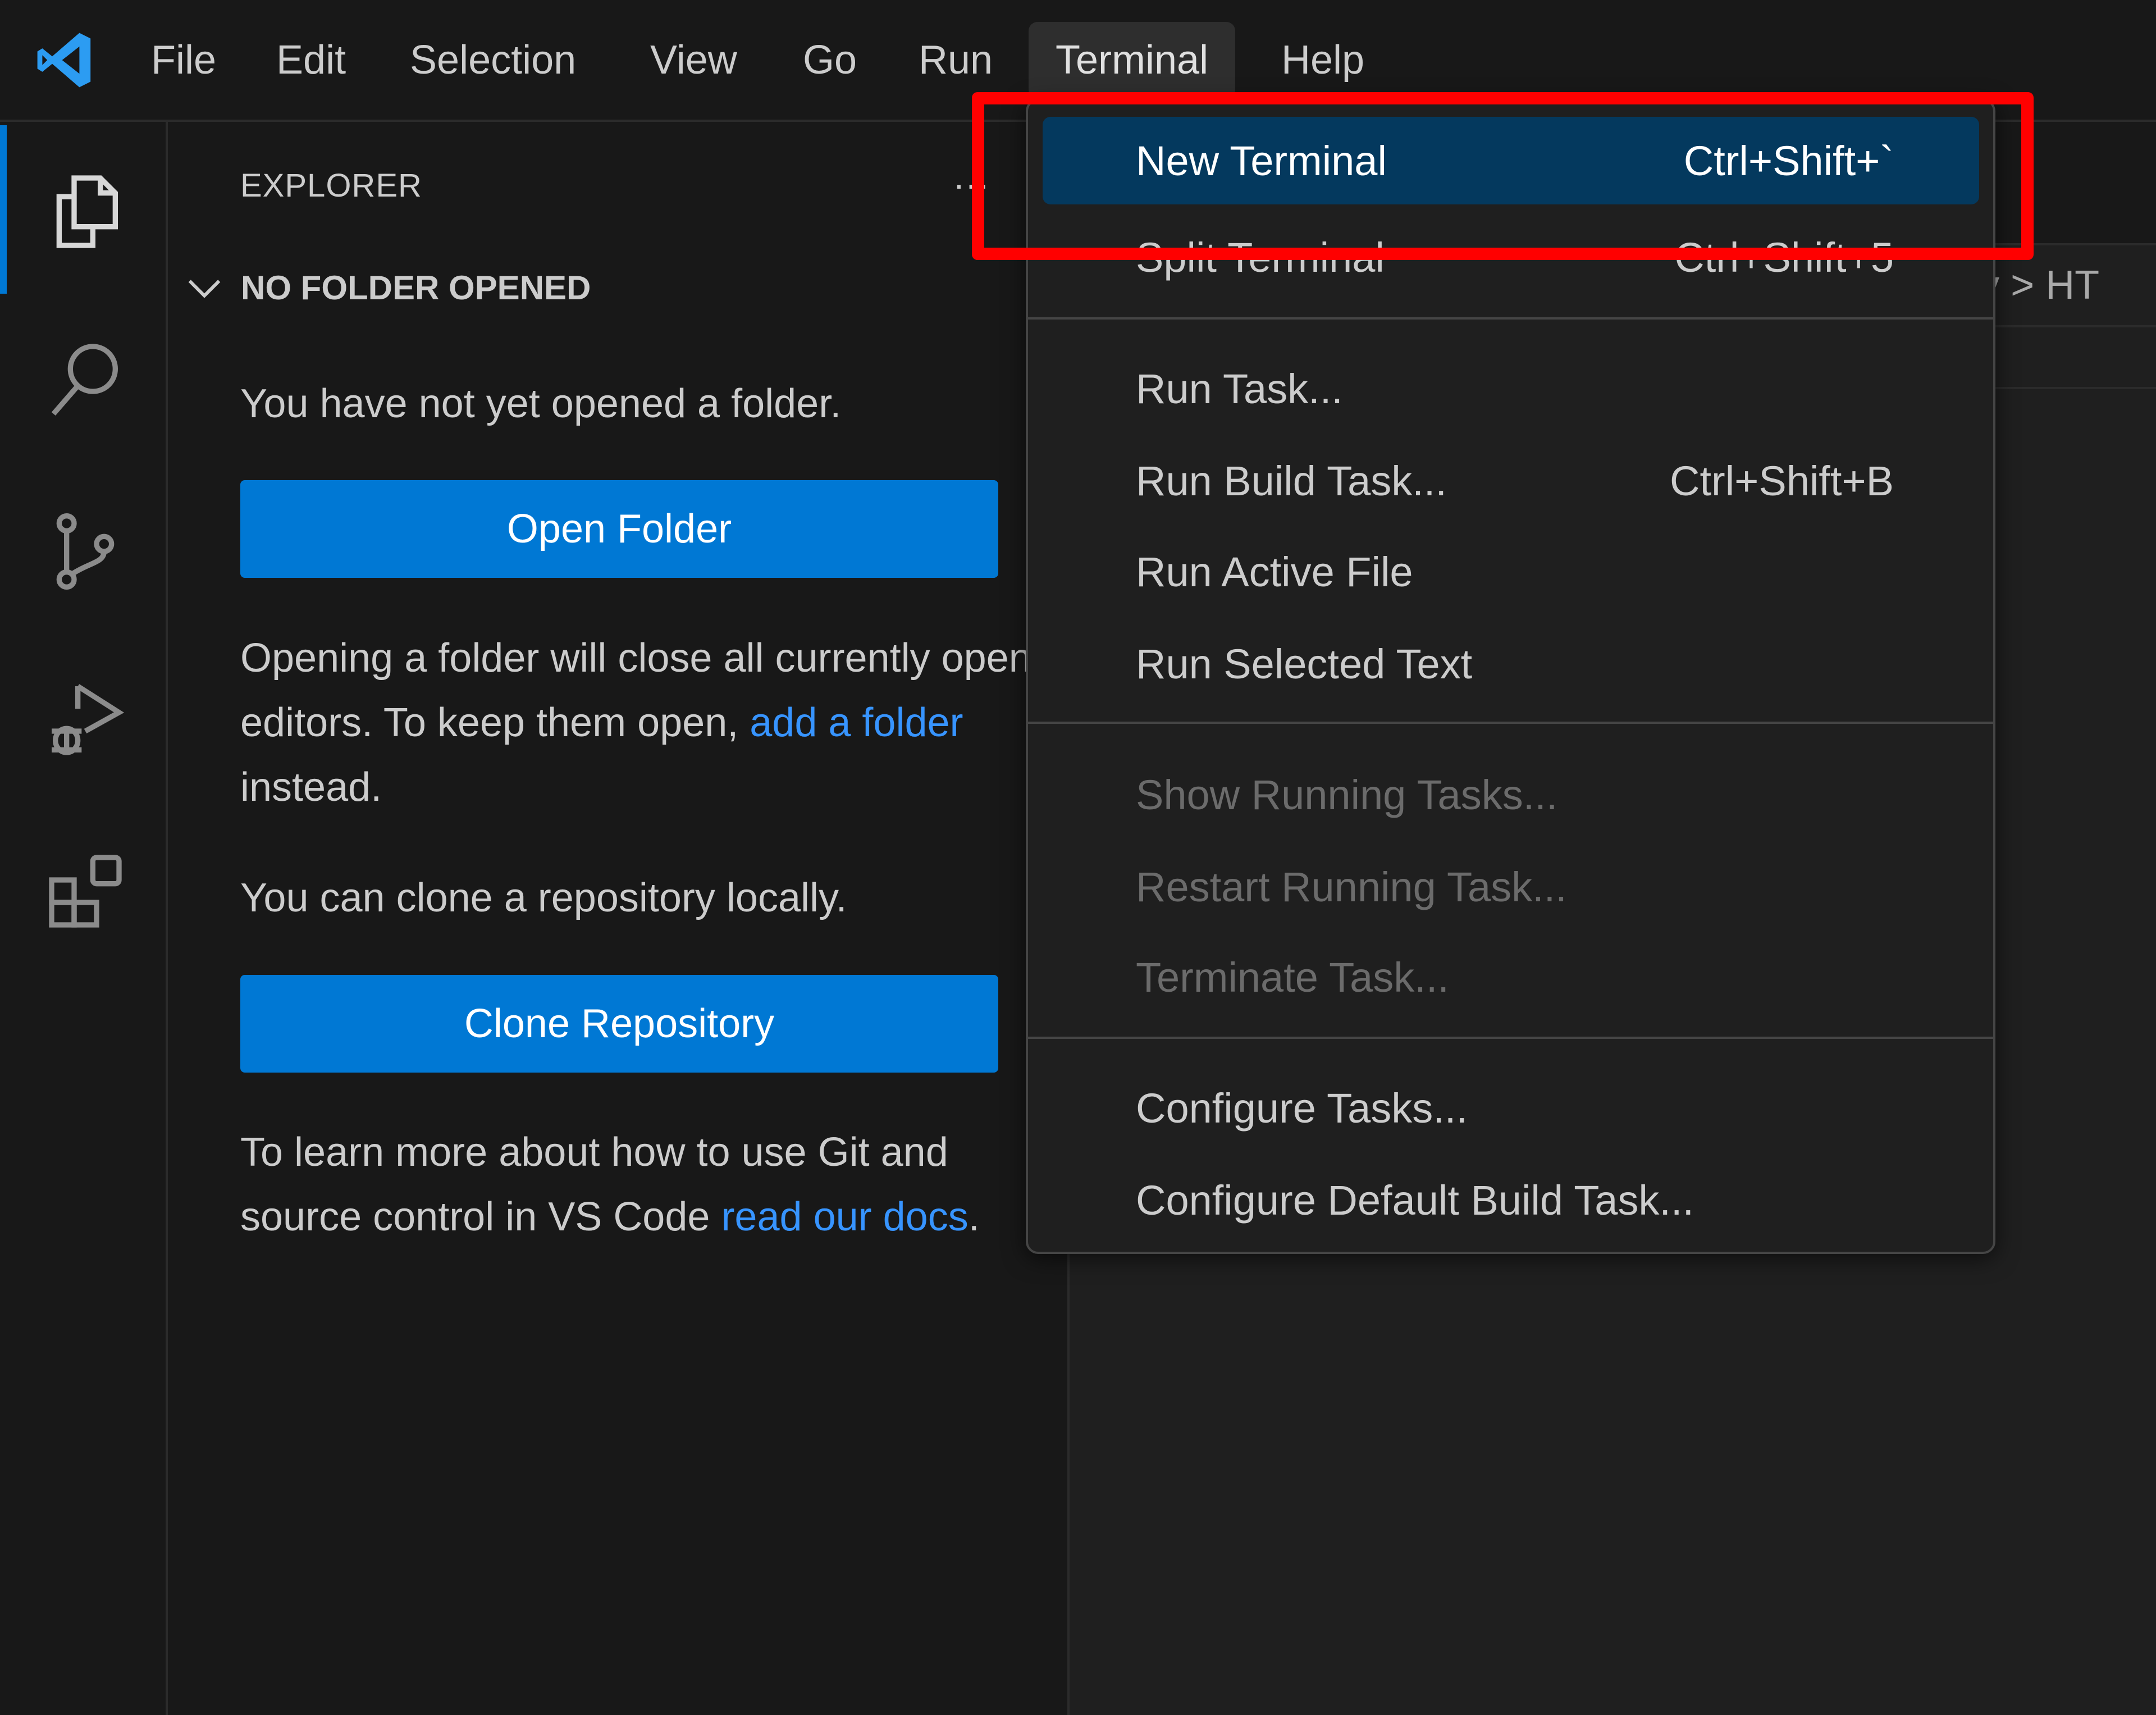  Describe the element at coordinates (64, 60) in the screenshot. I see `vscode-logo-icon` at that location.